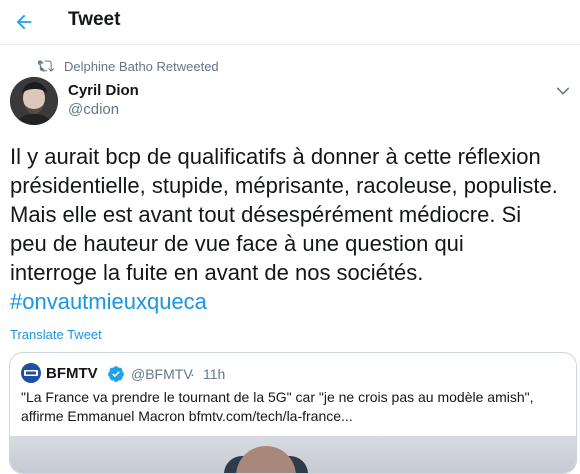  I want to click on hashtag-link: #onvautmieuxqueca, so click(293, 301).